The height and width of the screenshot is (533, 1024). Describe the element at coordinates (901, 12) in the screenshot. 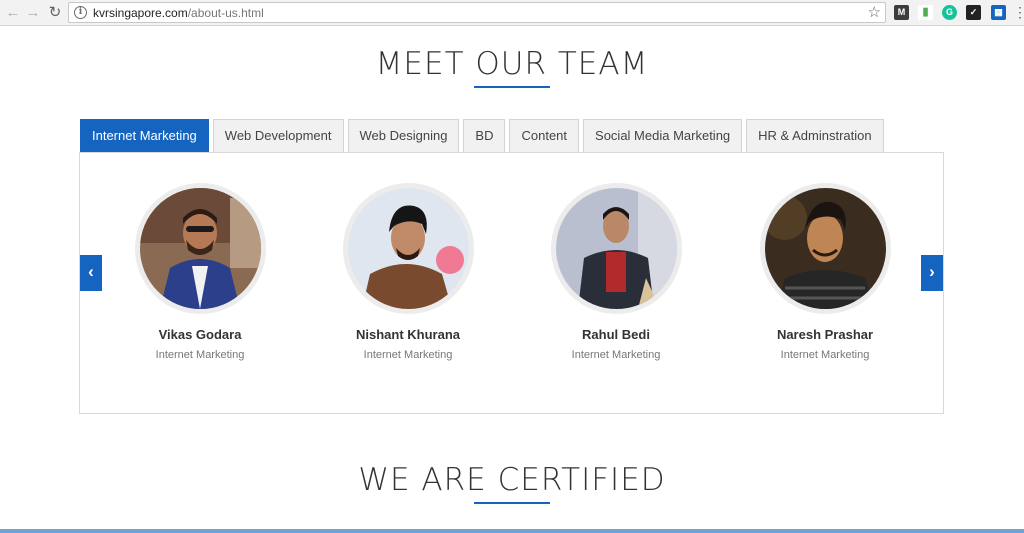

I see `extension-m-icon: M` at that location.